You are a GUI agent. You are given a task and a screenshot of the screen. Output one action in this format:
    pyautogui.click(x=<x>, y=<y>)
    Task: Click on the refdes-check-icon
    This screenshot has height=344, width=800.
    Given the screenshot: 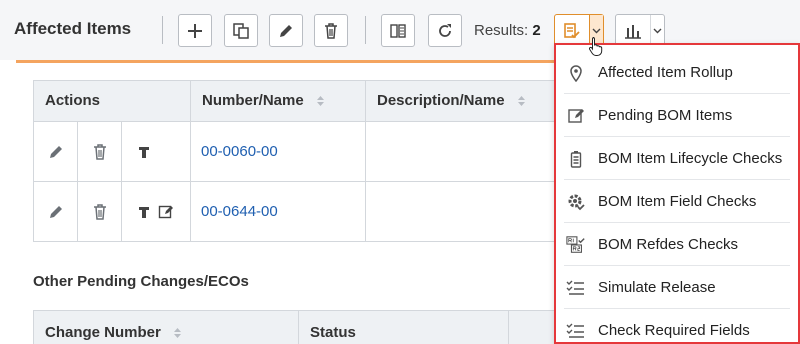 What is the action you would take?
    pyautogui.click(x=576, y=245)
    